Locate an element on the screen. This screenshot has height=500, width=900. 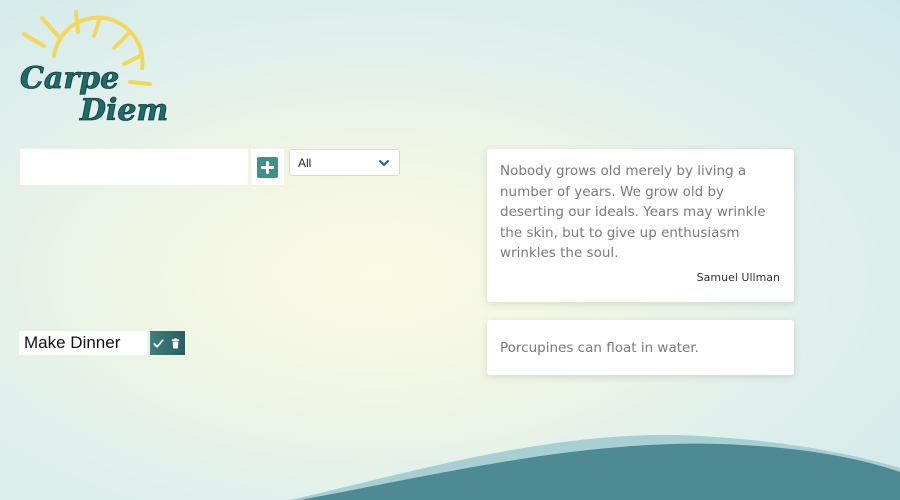
todo-item-actions is located at coordinates (167, 343).